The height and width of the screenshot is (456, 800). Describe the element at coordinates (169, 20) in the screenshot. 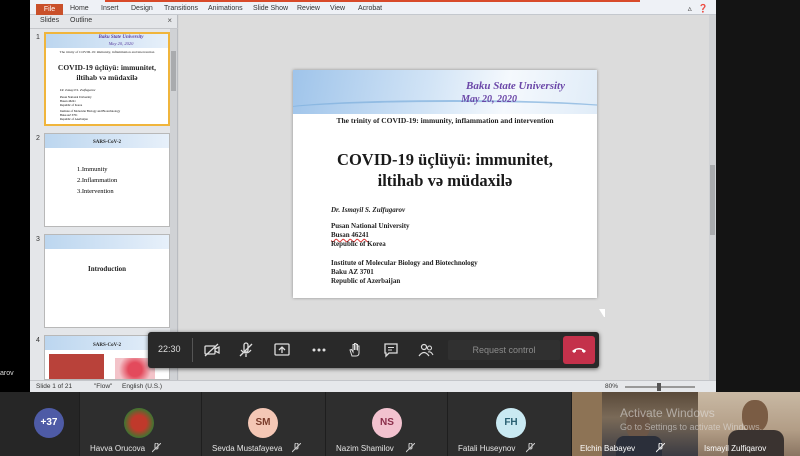

I see `close-icon: ×` at that location.